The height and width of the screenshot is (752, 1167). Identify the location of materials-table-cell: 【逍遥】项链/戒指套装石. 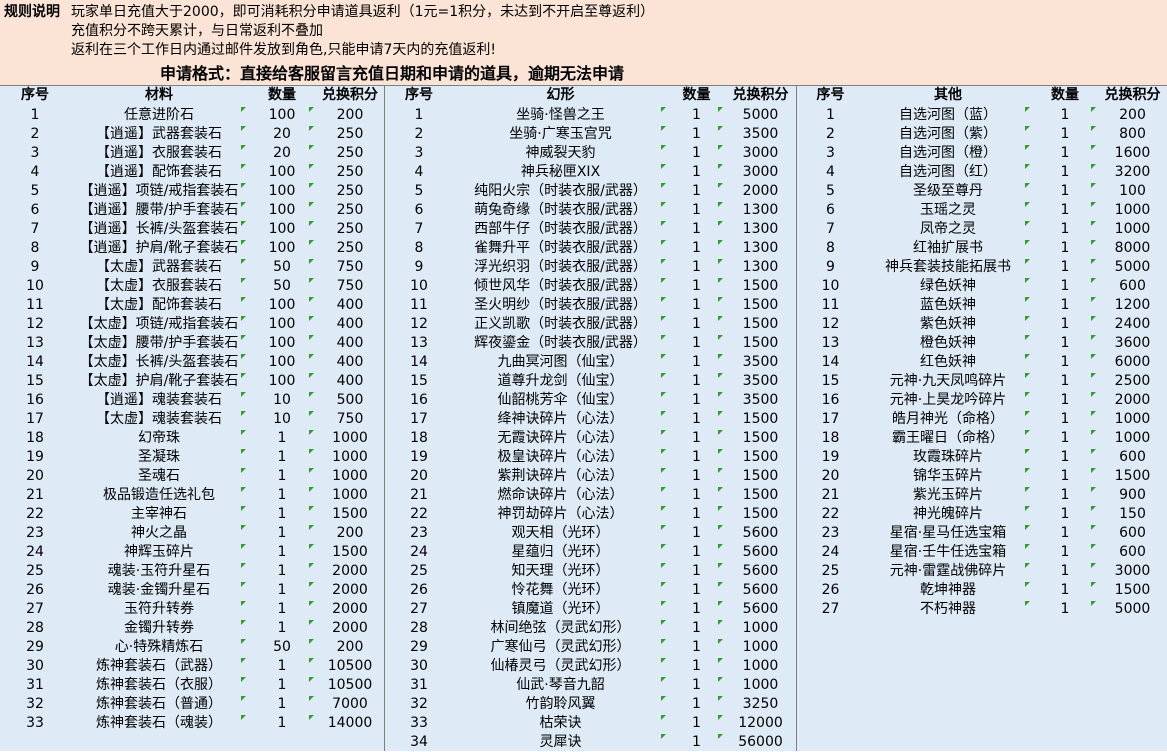
(159, 191).